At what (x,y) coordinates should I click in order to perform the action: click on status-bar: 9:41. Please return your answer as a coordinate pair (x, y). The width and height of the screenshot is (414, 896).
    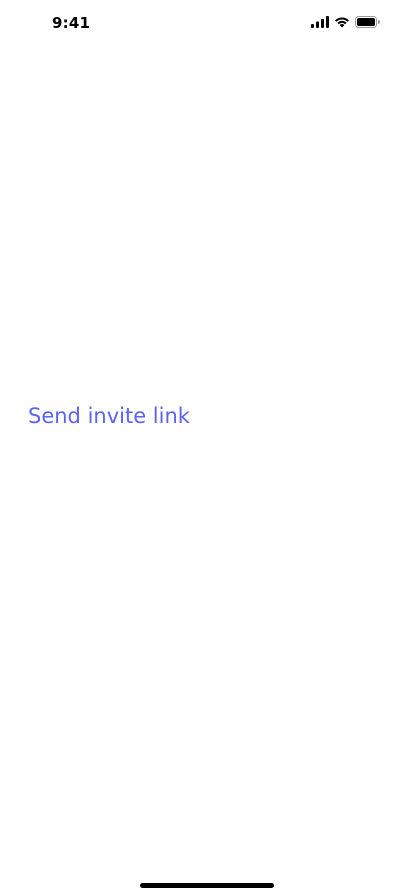
    Looking at the image, I should click on (207, 22).